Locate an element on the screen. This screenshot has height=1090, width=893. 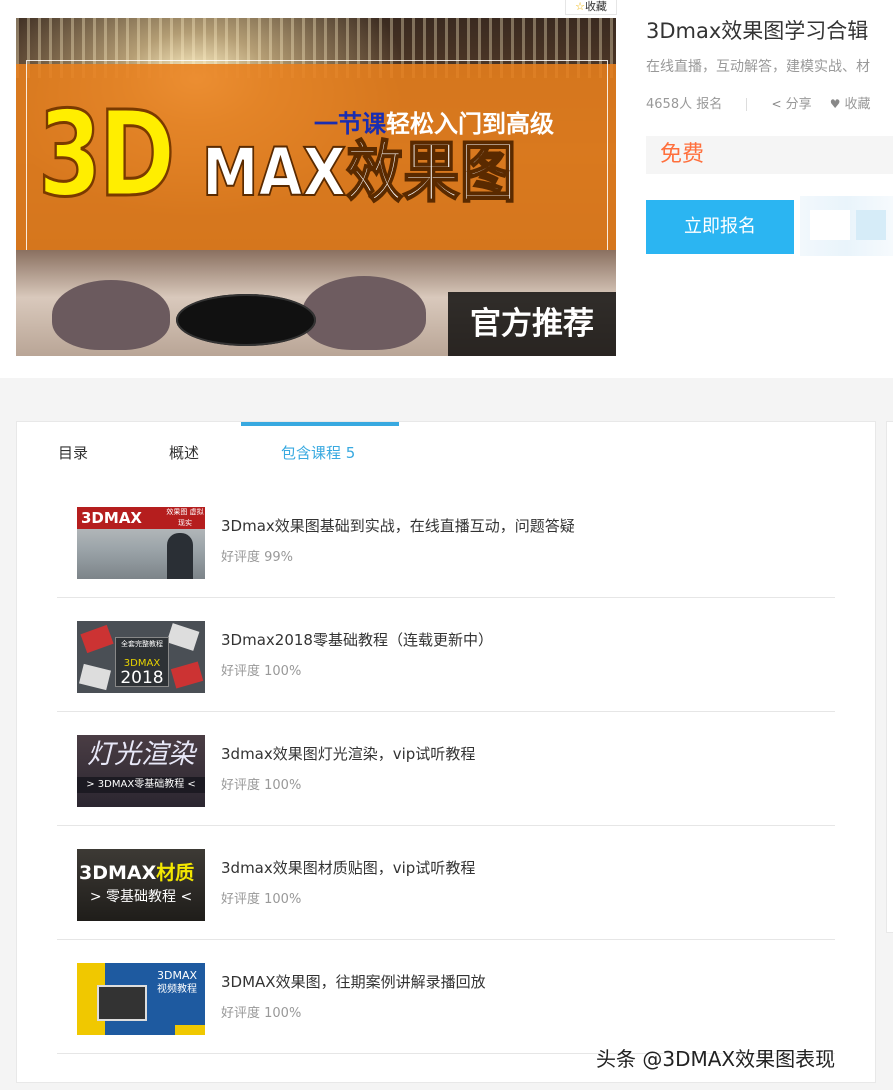
course-description: 在线直播，互动解答，建模实战、材 is located at coordinates (758, 67).